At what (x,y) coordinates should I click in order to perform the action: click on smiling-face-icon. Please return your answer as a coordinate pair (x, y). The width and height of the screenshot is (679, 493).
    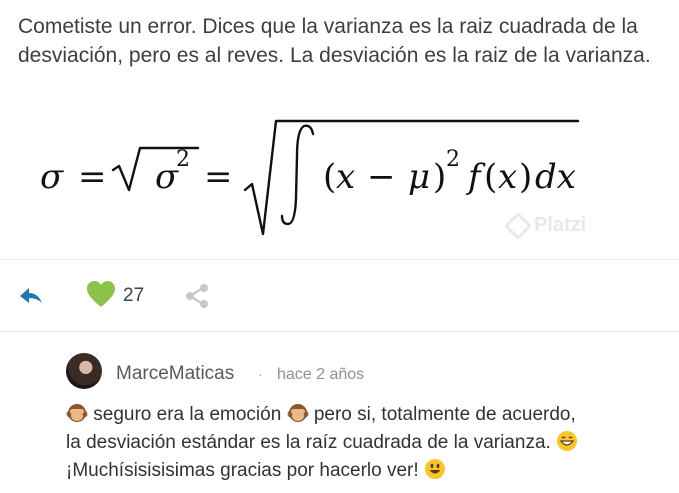
    Looking at the image, I should click on (434, 469).